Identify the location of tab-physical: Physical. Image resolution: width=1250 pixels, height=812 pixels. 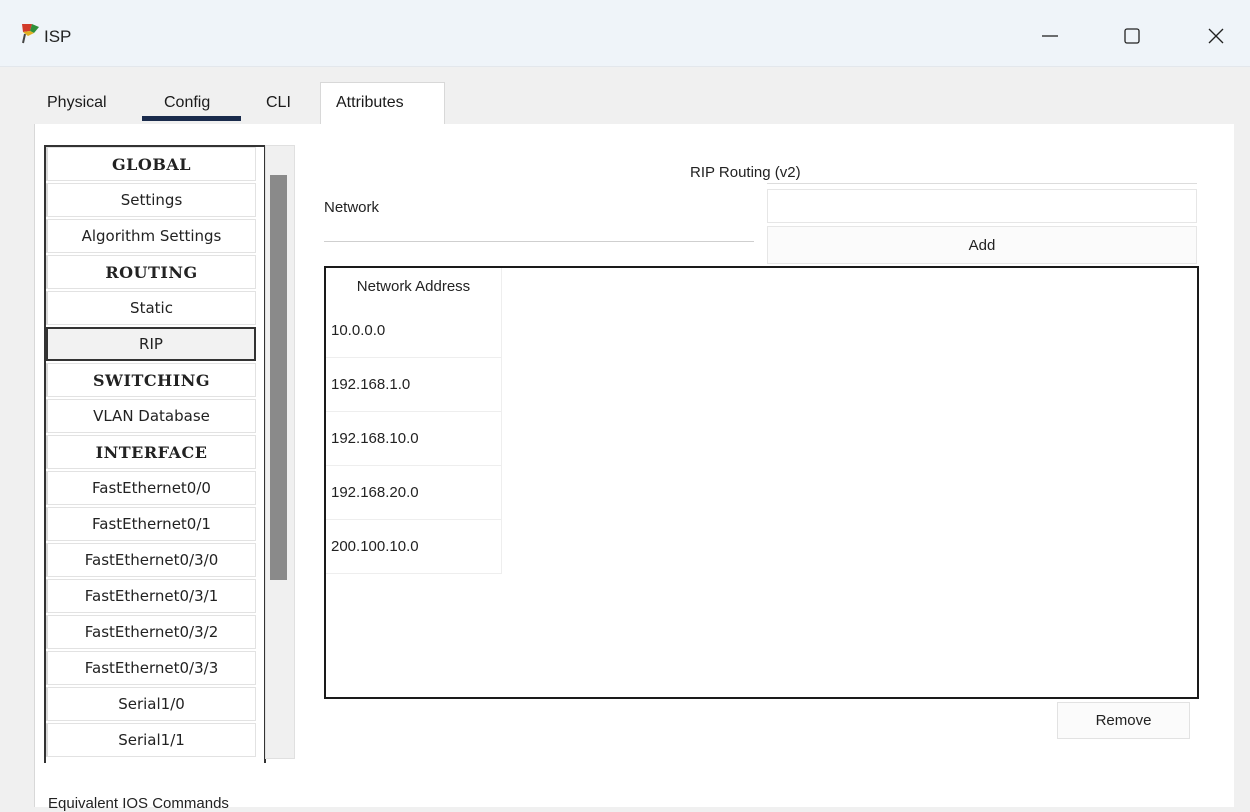
(77, 103).